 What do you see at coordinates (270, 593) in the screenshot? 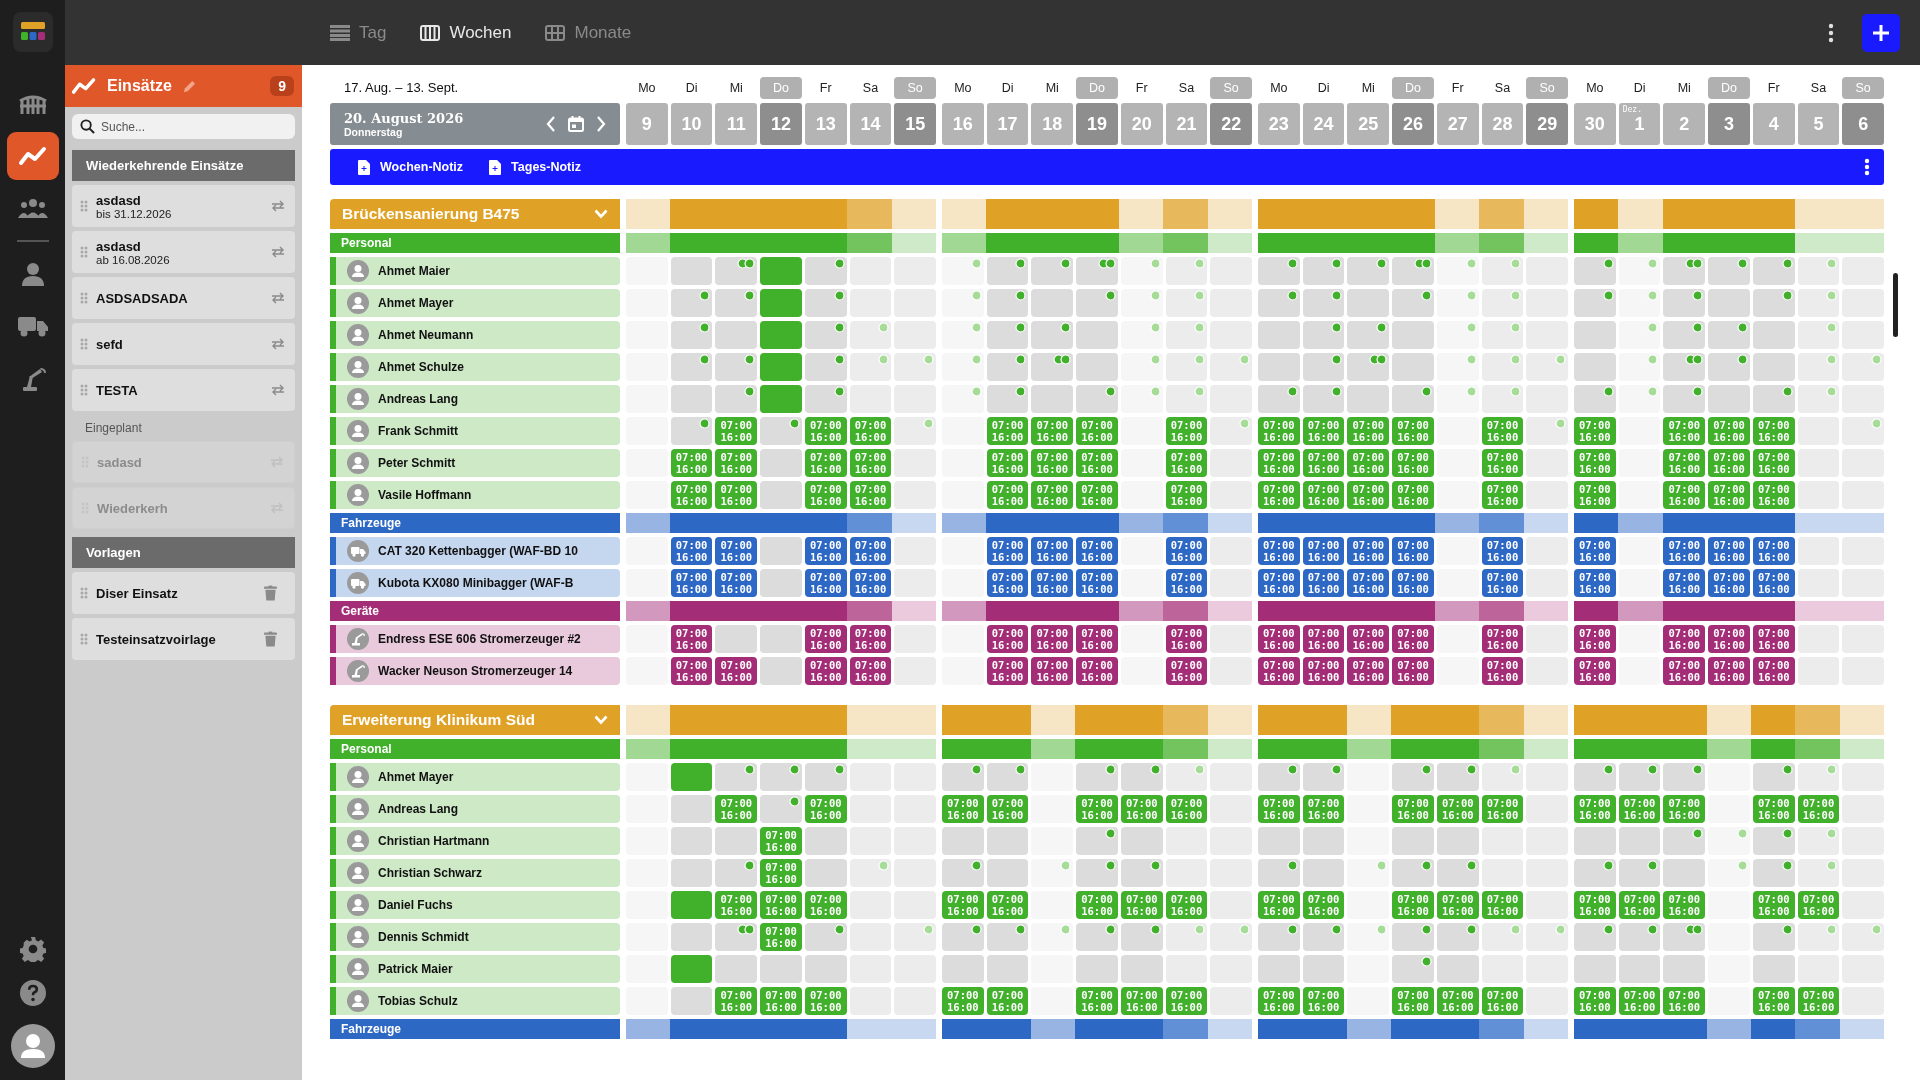
I see `trash-icon` at bounding box center [270, 593].